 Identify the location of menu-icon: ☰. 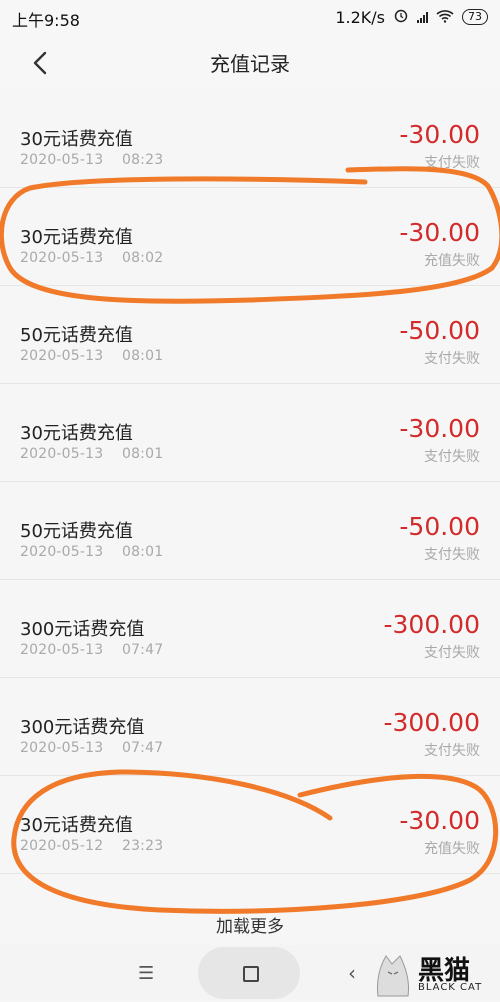
(146, 973).